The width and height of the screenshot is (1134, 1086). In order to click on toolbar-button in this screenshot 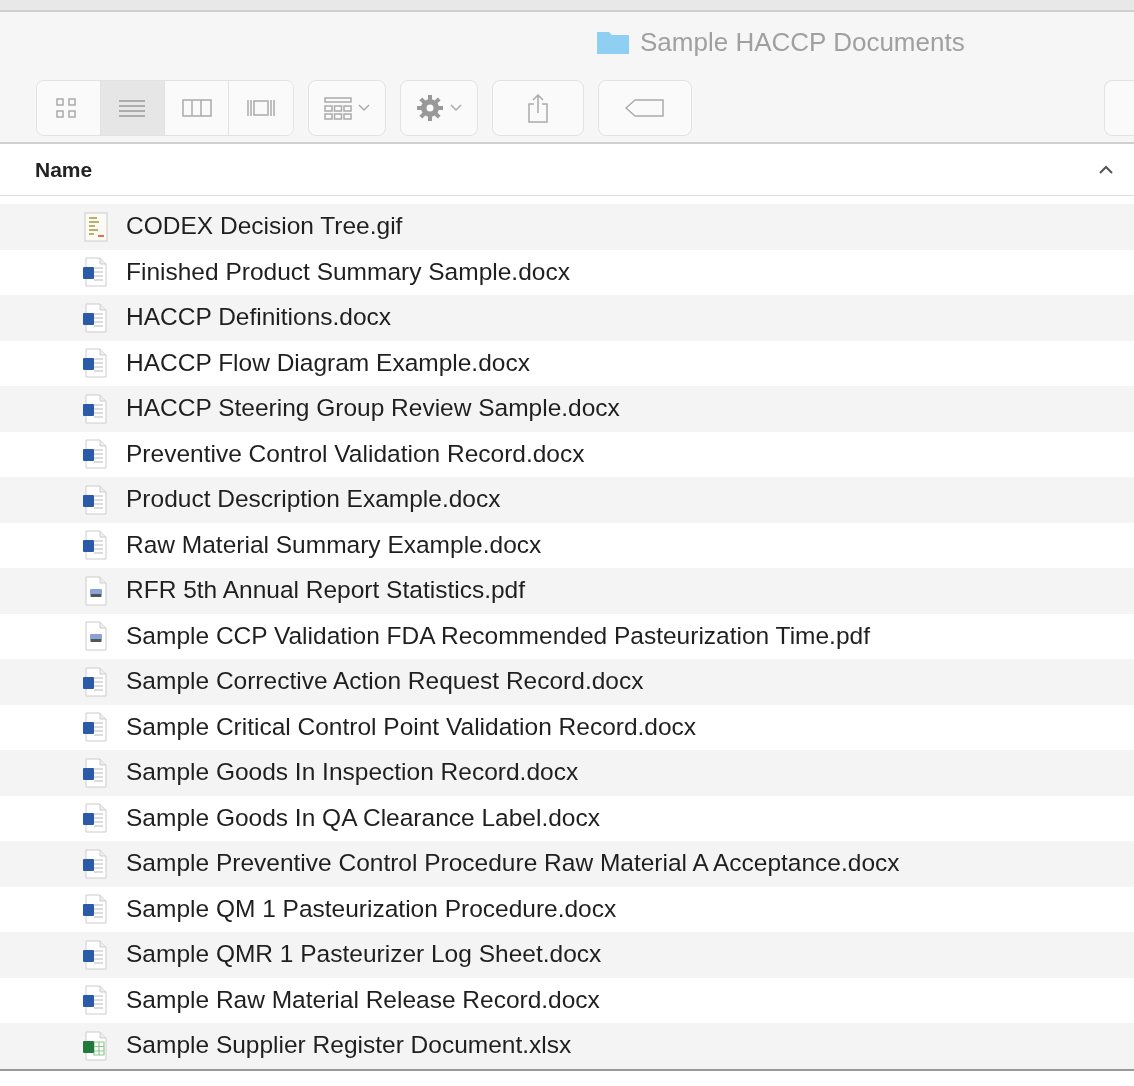, I will do `click(1119, 108)`.